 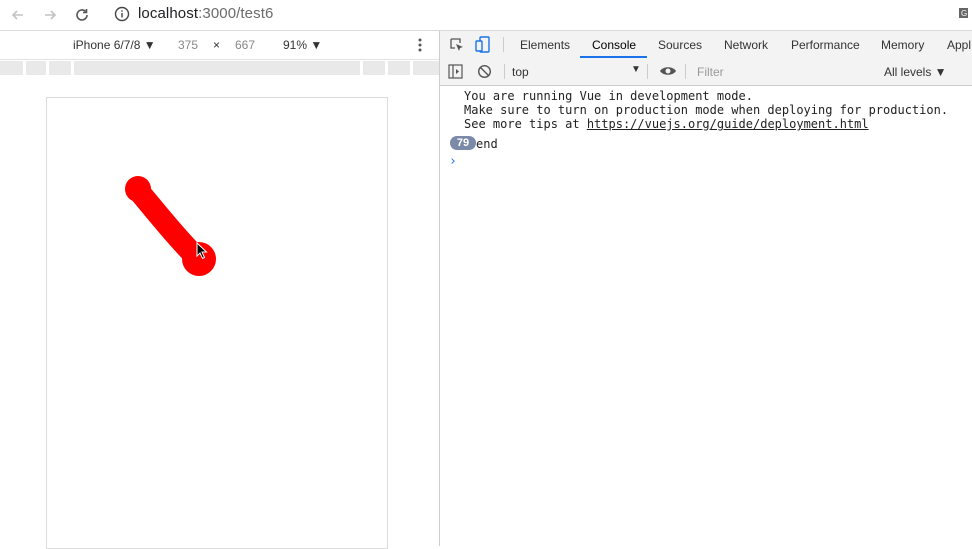 What do you see at coordinates (486, 15) in the screenshot?
I see `browser-toolbar: localhost:3000/test6 G` at bounding box center [486, 15].